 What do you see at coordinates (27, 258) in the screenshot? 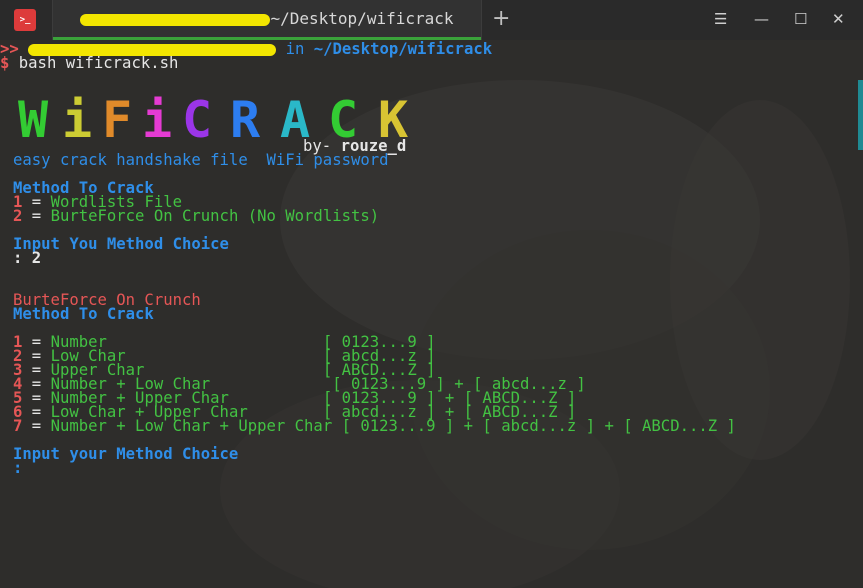
I see `menu1-input-value: : 2` at bounding box center [27, 258].